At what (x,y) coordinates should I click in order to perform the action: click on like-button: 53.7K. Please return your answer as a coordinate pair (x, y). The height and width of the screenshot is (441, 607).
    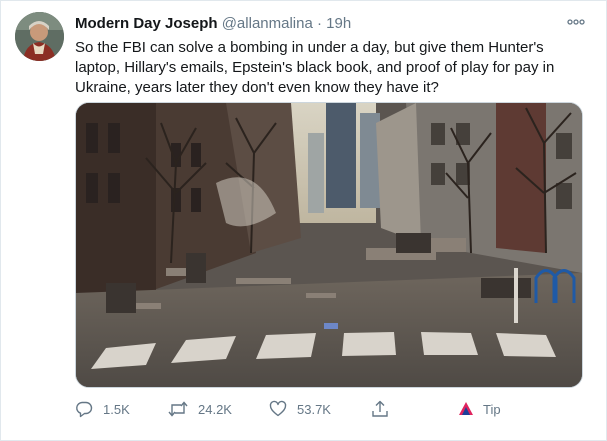
    Looking at the image, I should click on (300, 409).